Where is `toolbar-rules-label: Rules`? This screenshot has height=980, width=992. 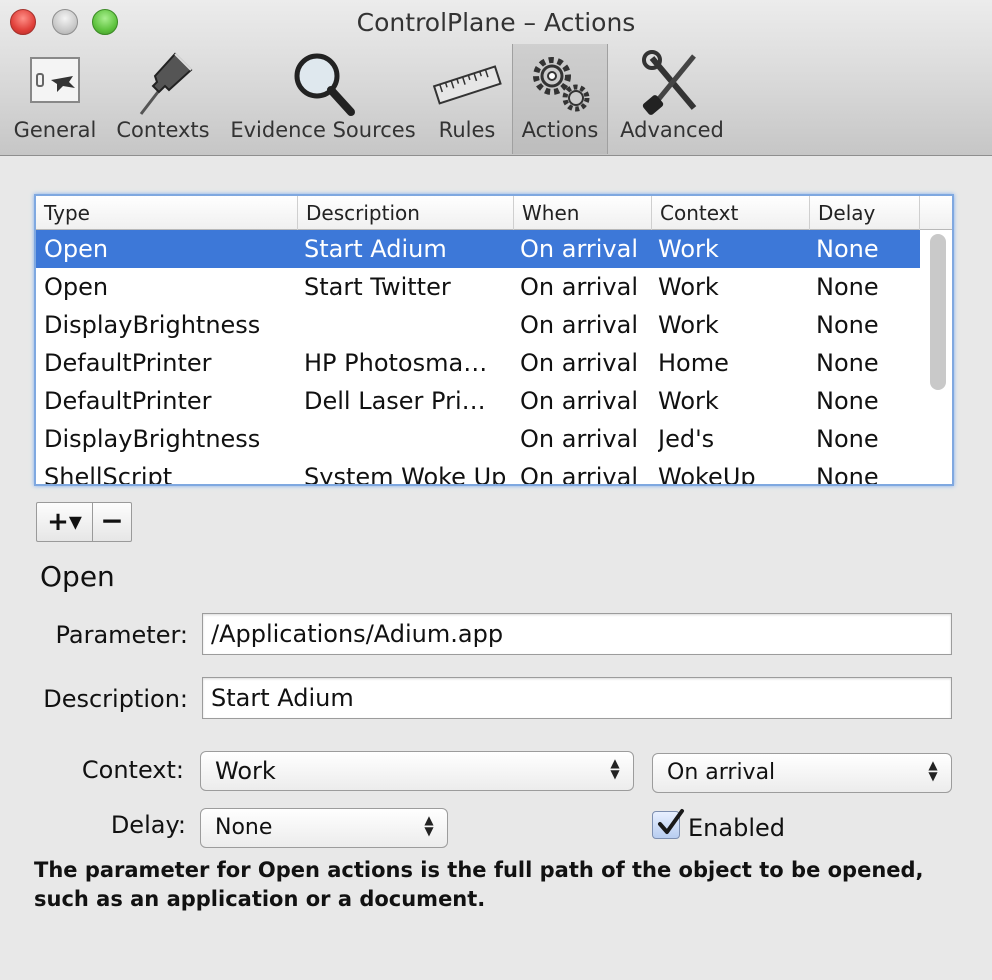
toolbar-rules-label: Rules is located at coordinates (467, 130).